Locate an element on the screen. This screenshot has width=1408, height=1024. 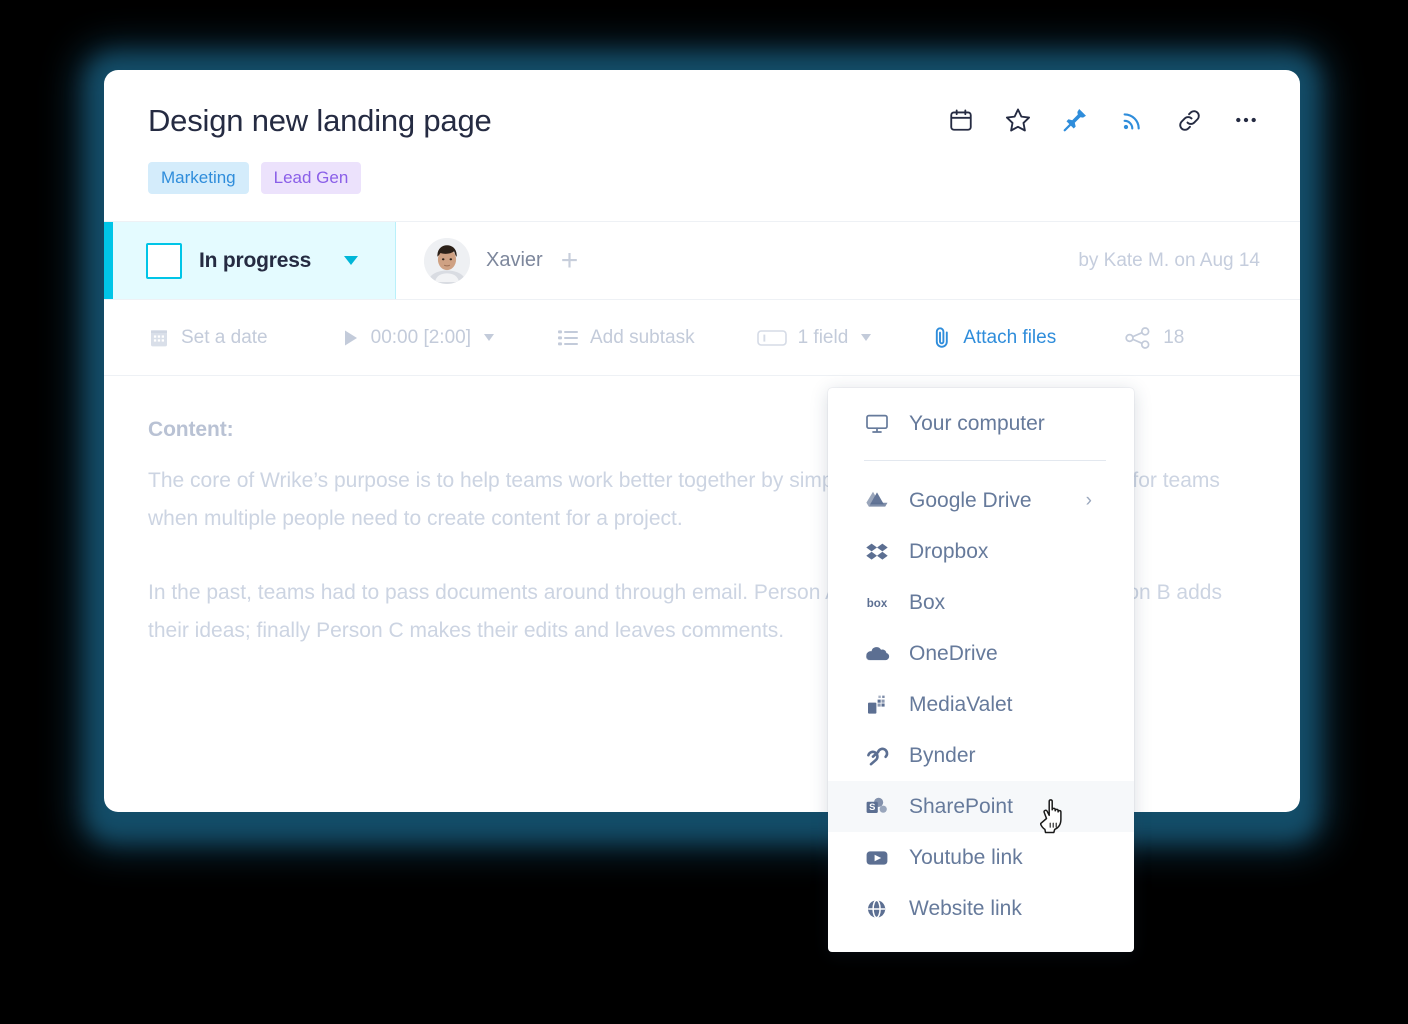
set-date-label: Set a date is located at coordinates (224, 337).